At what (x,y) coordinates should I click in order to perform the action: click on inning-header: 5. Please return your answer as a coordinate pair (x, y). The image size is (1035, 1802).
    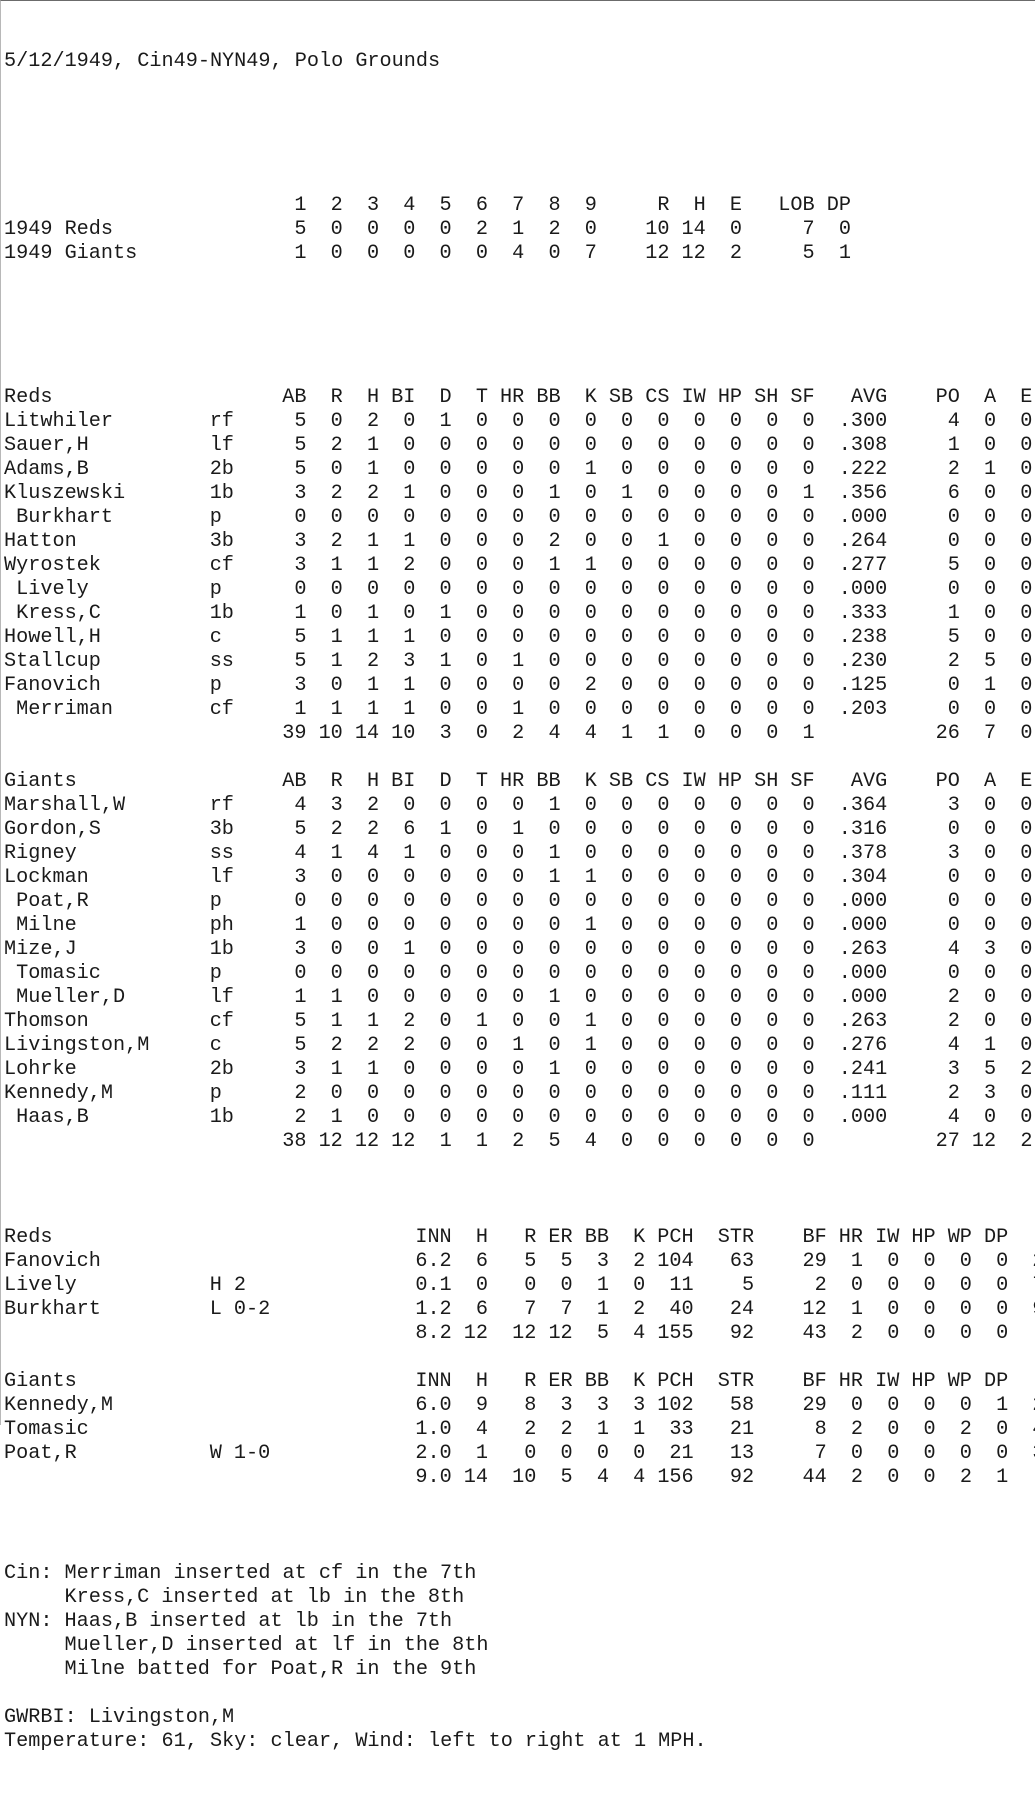
    Looking at the image, I should click on (445, 205).